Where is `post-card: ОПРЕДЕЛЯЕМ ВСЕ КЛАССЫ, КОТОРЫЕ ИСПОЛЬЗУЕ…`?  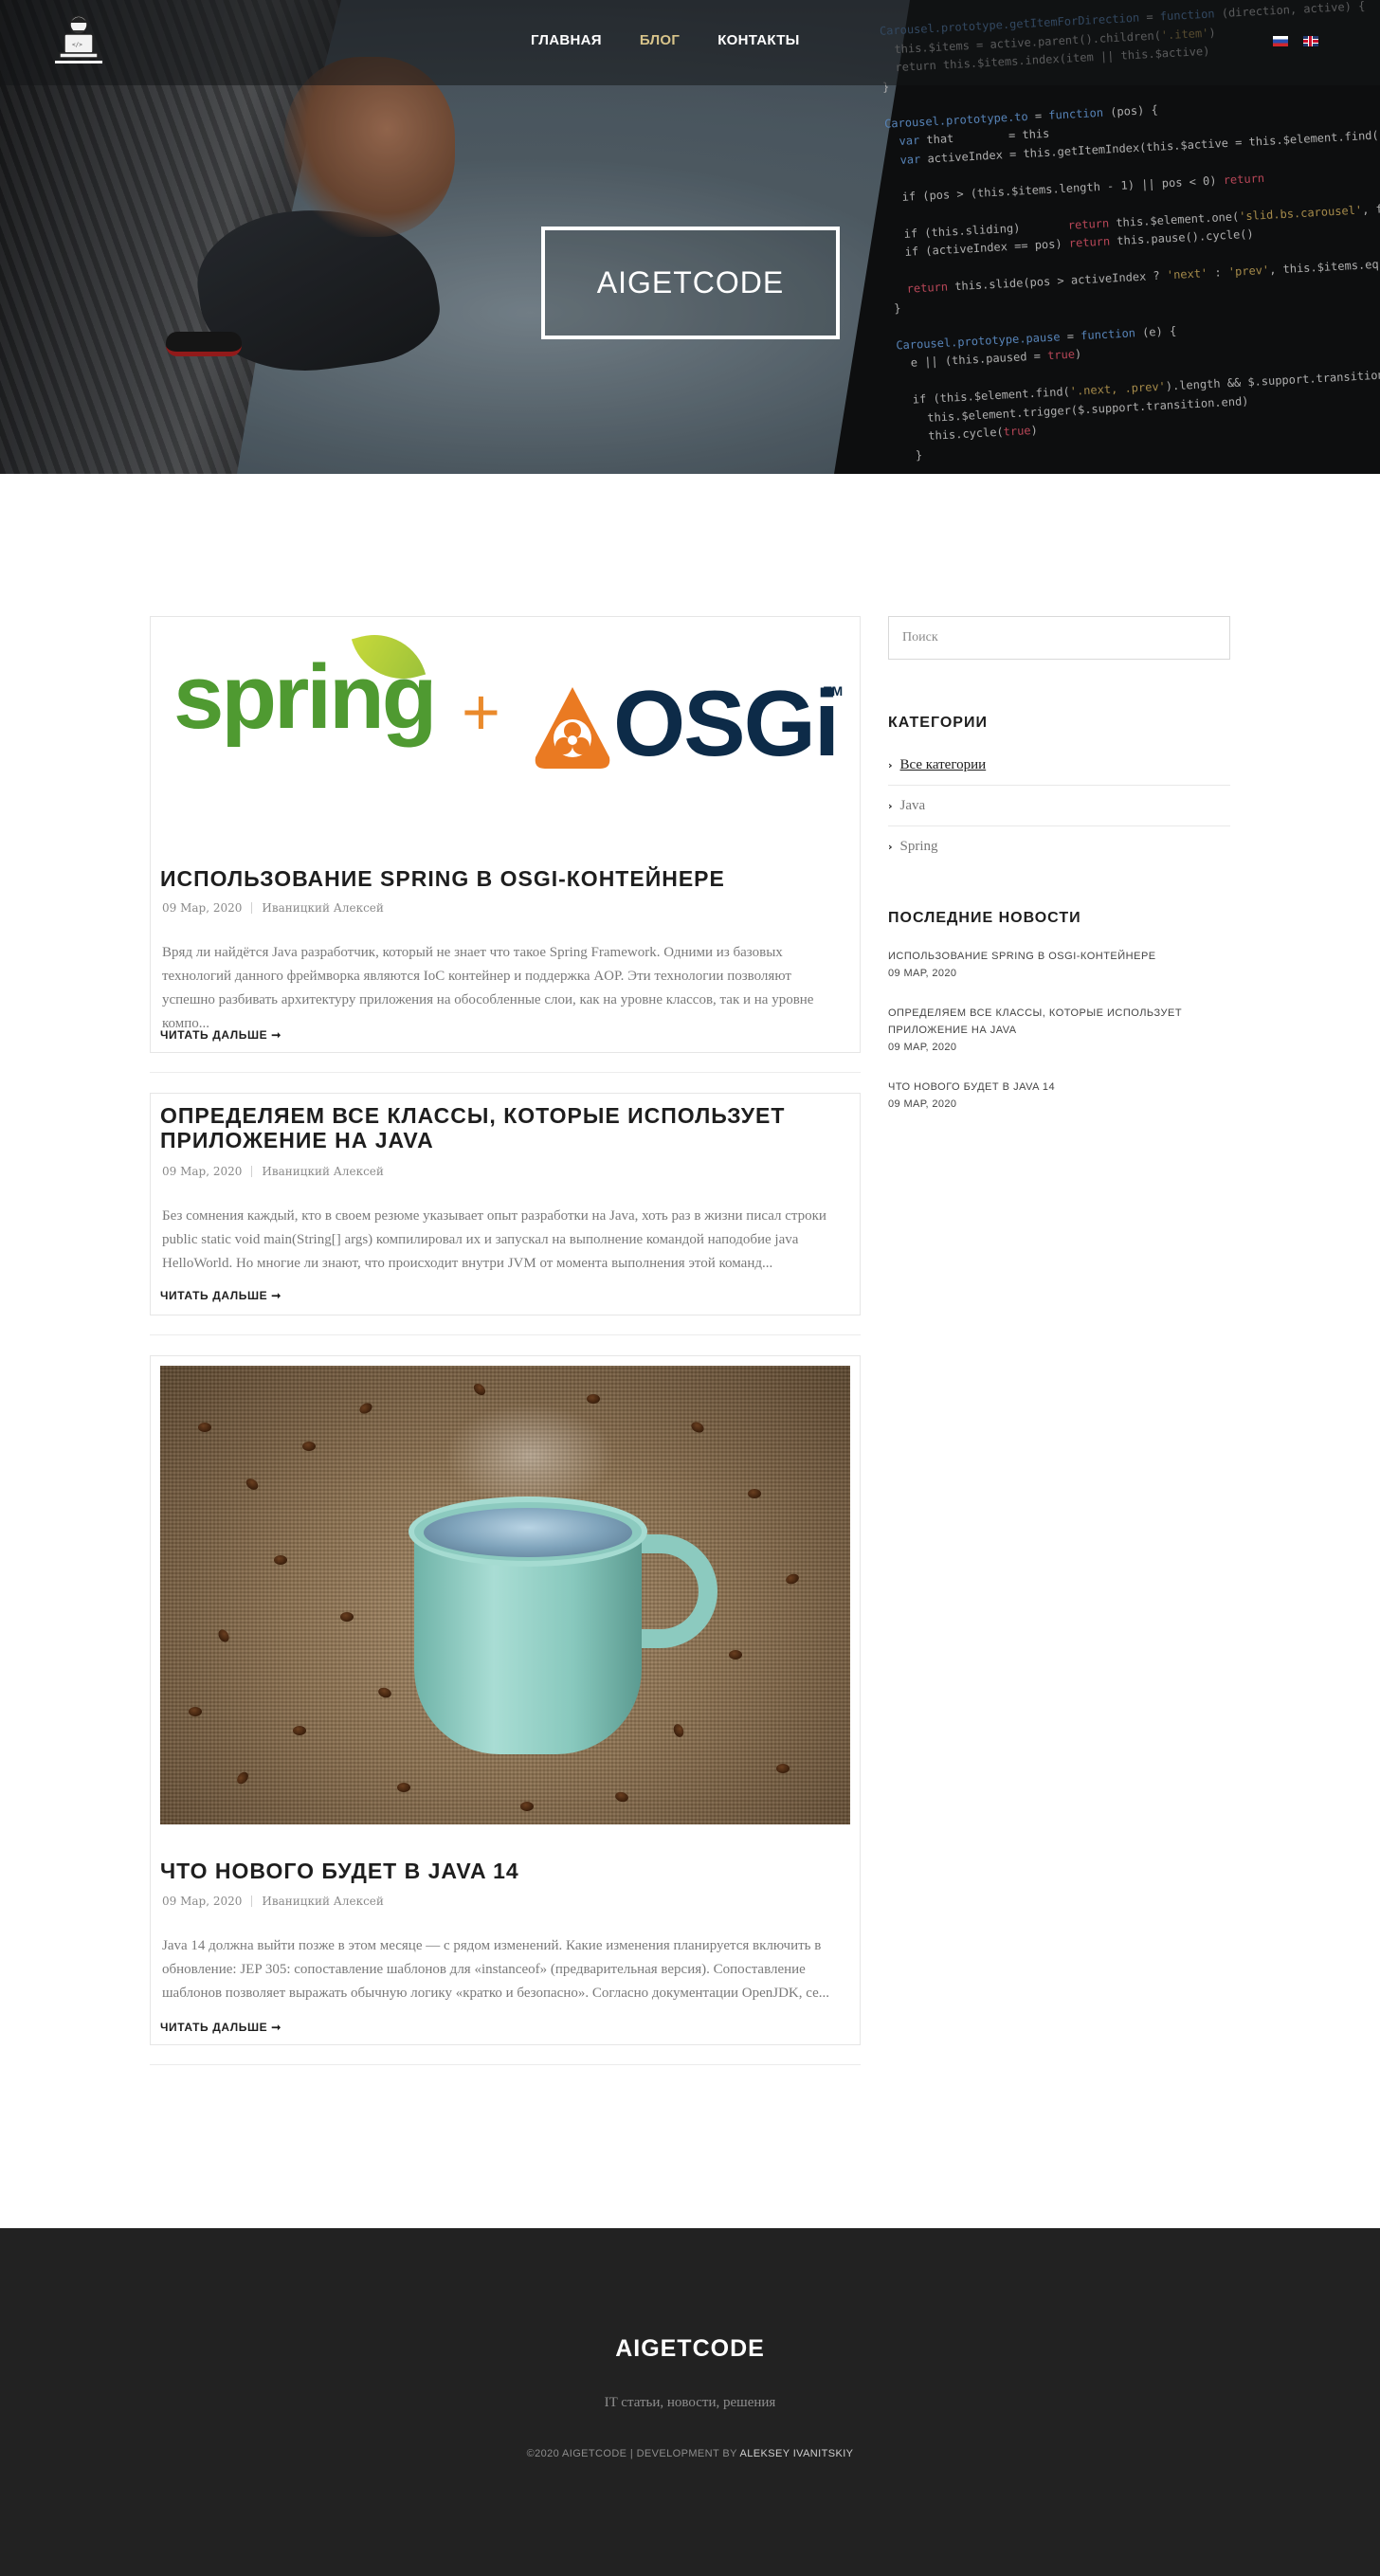 post-card: ОПРЕДЕЛЯЕМ ВСЕ КЛАССЫ, КОТОРЫЕ ИСПОЛЬЗУЕ… is located at coordinates (505, 1204).